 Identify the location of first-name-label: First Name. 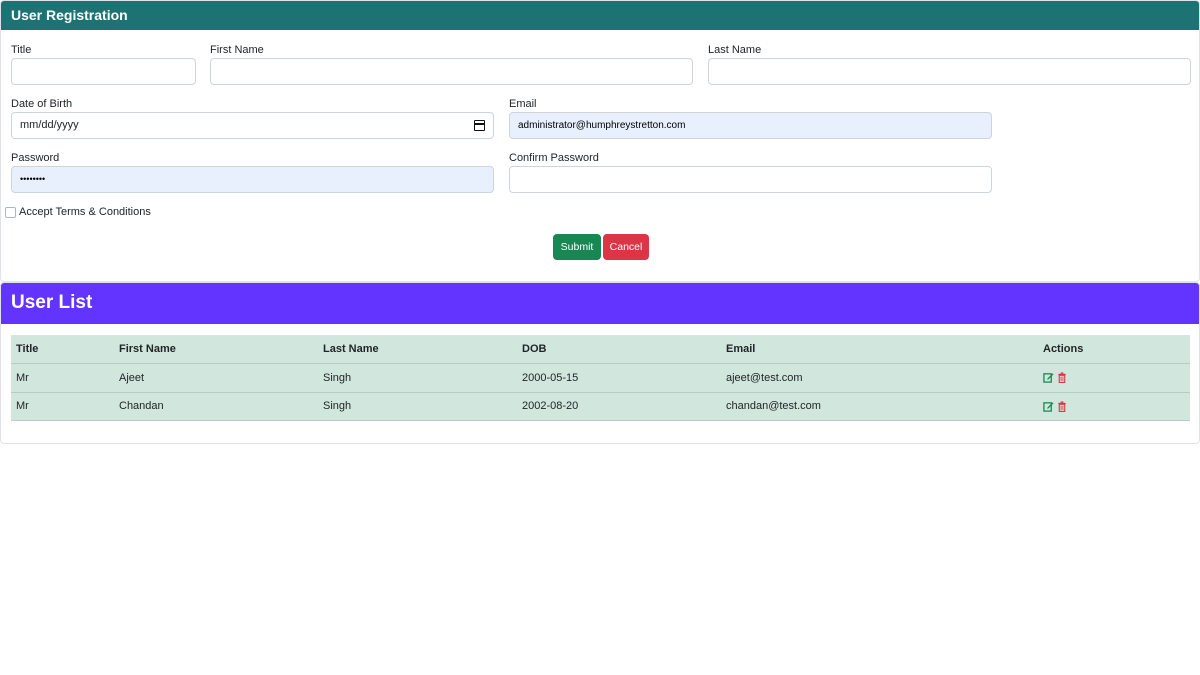
(237, 50).